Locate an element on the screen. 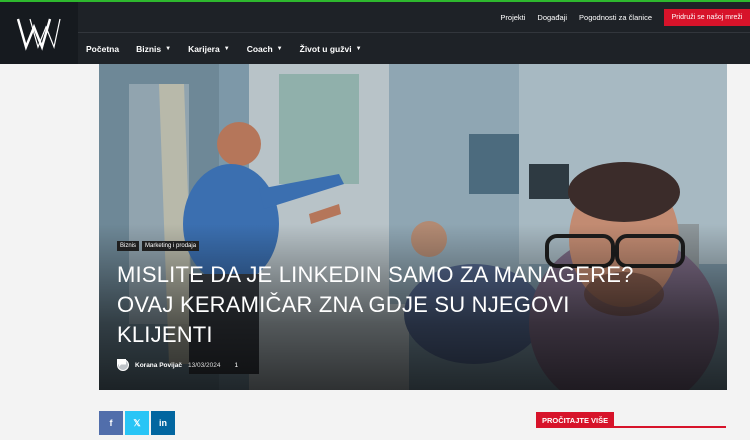 The image size is (750, 440). x-share-button: 𝕏 is located at coordinates (137, 423).